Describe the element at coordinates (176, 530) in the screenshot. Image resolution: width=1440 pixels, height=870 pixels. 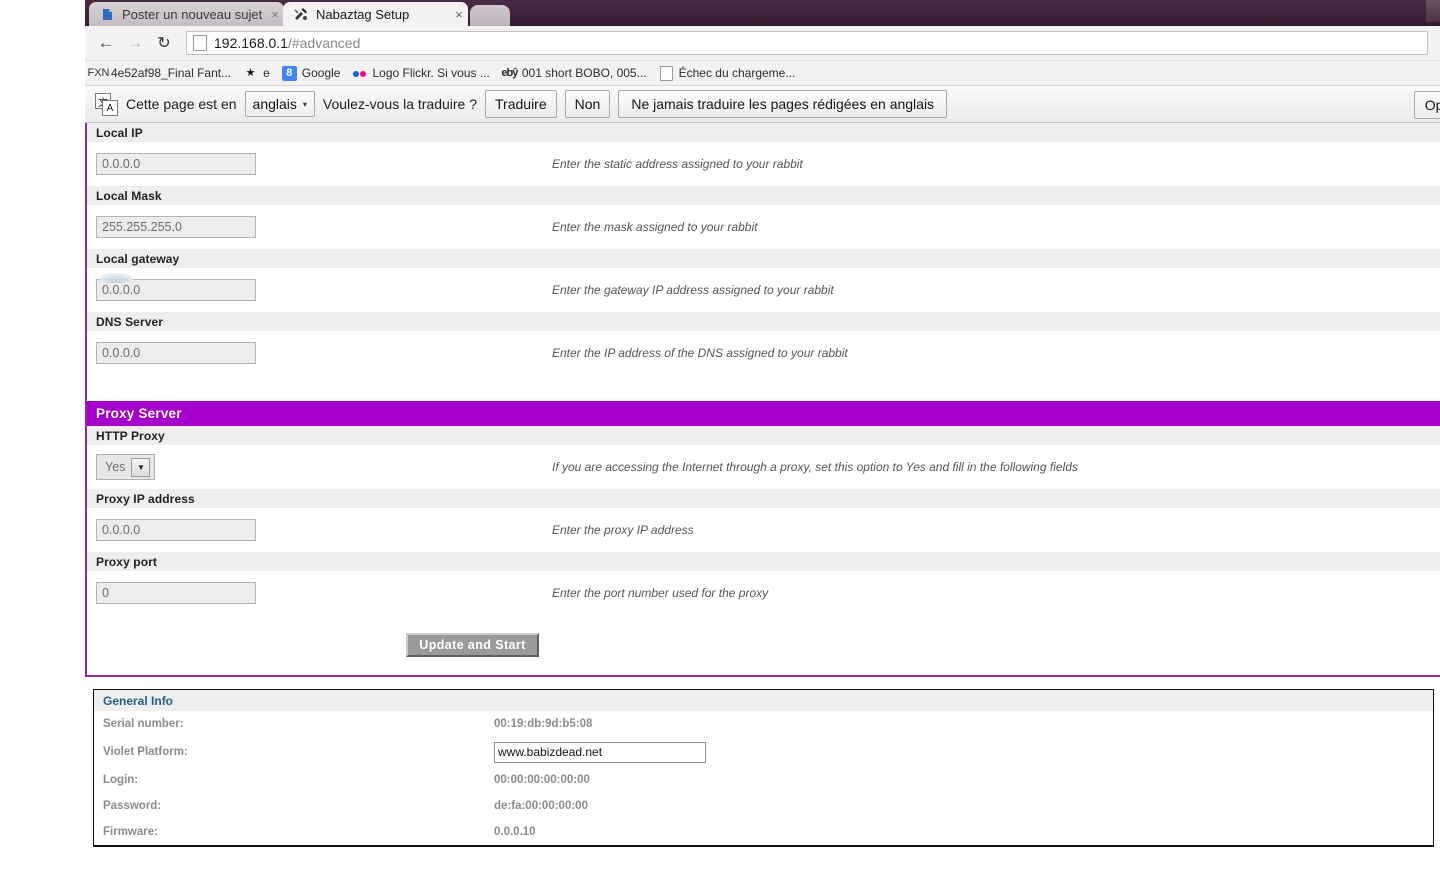
I see `proxy-ip-input` at that location.